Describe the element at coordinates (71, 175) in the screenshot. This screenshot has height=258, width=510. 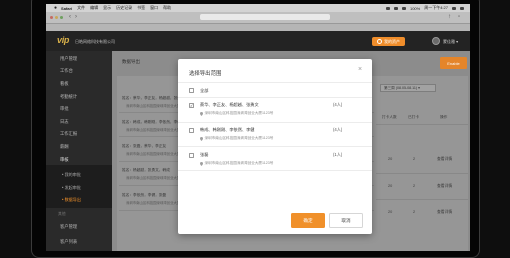
I see `sidebar-subitem-my-approvals: 我的审批` at that location.